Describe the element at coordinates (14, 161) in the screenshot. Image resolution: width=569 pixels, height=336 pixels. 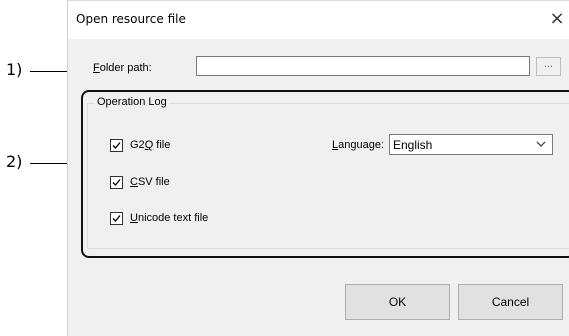
I see `callout-2: 2)` at that location.